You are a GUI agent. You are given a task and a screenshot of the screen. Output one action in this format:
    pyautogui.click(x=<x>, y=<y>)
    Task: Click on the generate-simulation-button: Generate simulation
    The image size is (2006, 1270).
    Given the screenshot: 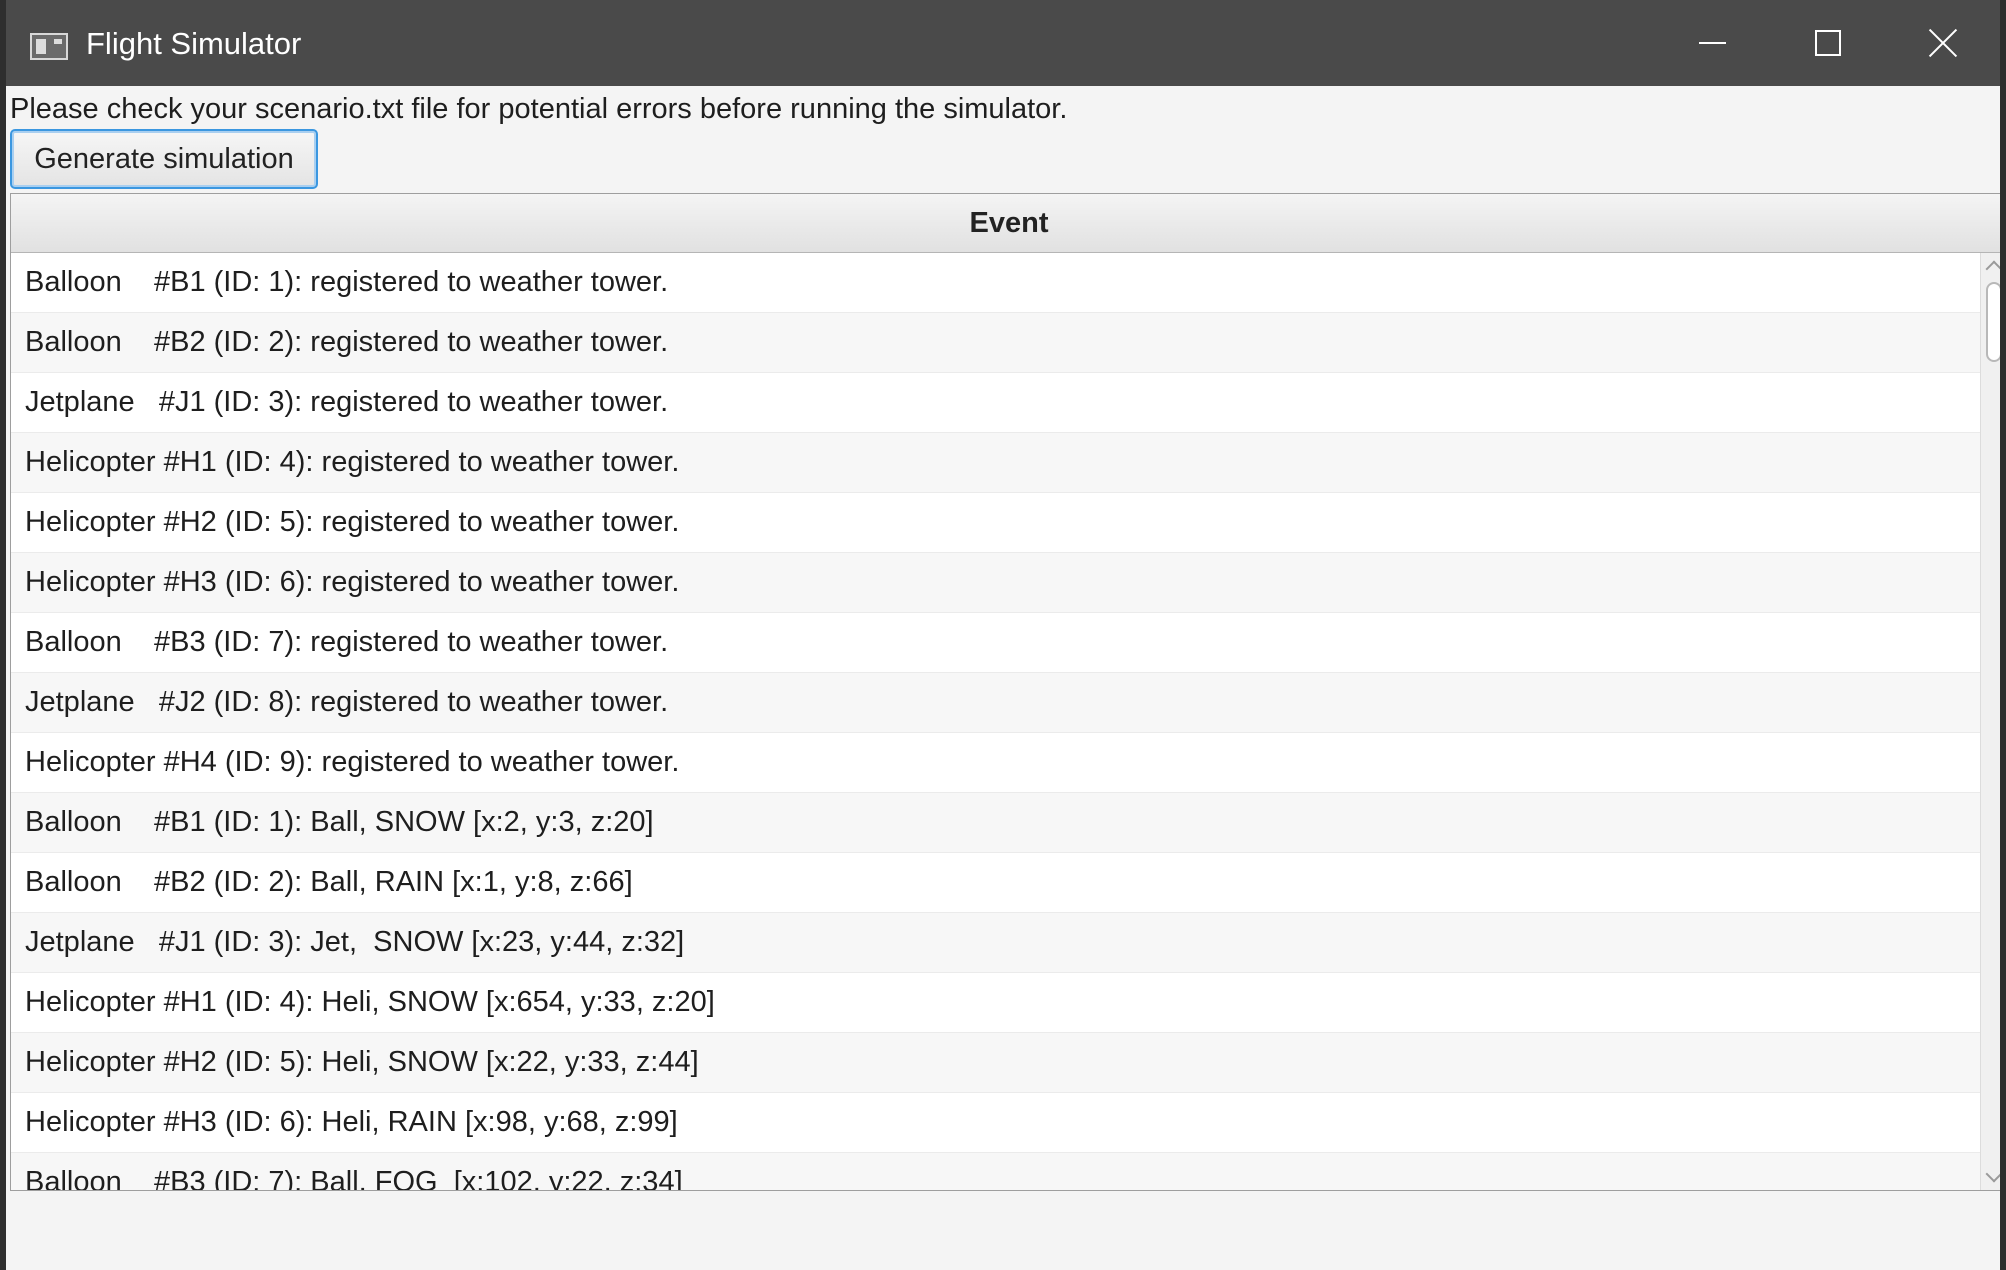 What is the action you would take?
    pyautogui.click(x=164, y=159)
    